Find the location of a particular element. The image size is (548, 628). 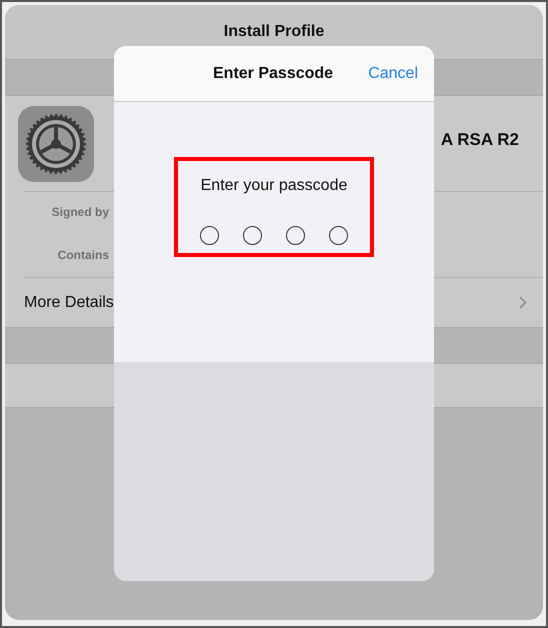

signed-by-label: Signed by is located at coordinates (80, 212).